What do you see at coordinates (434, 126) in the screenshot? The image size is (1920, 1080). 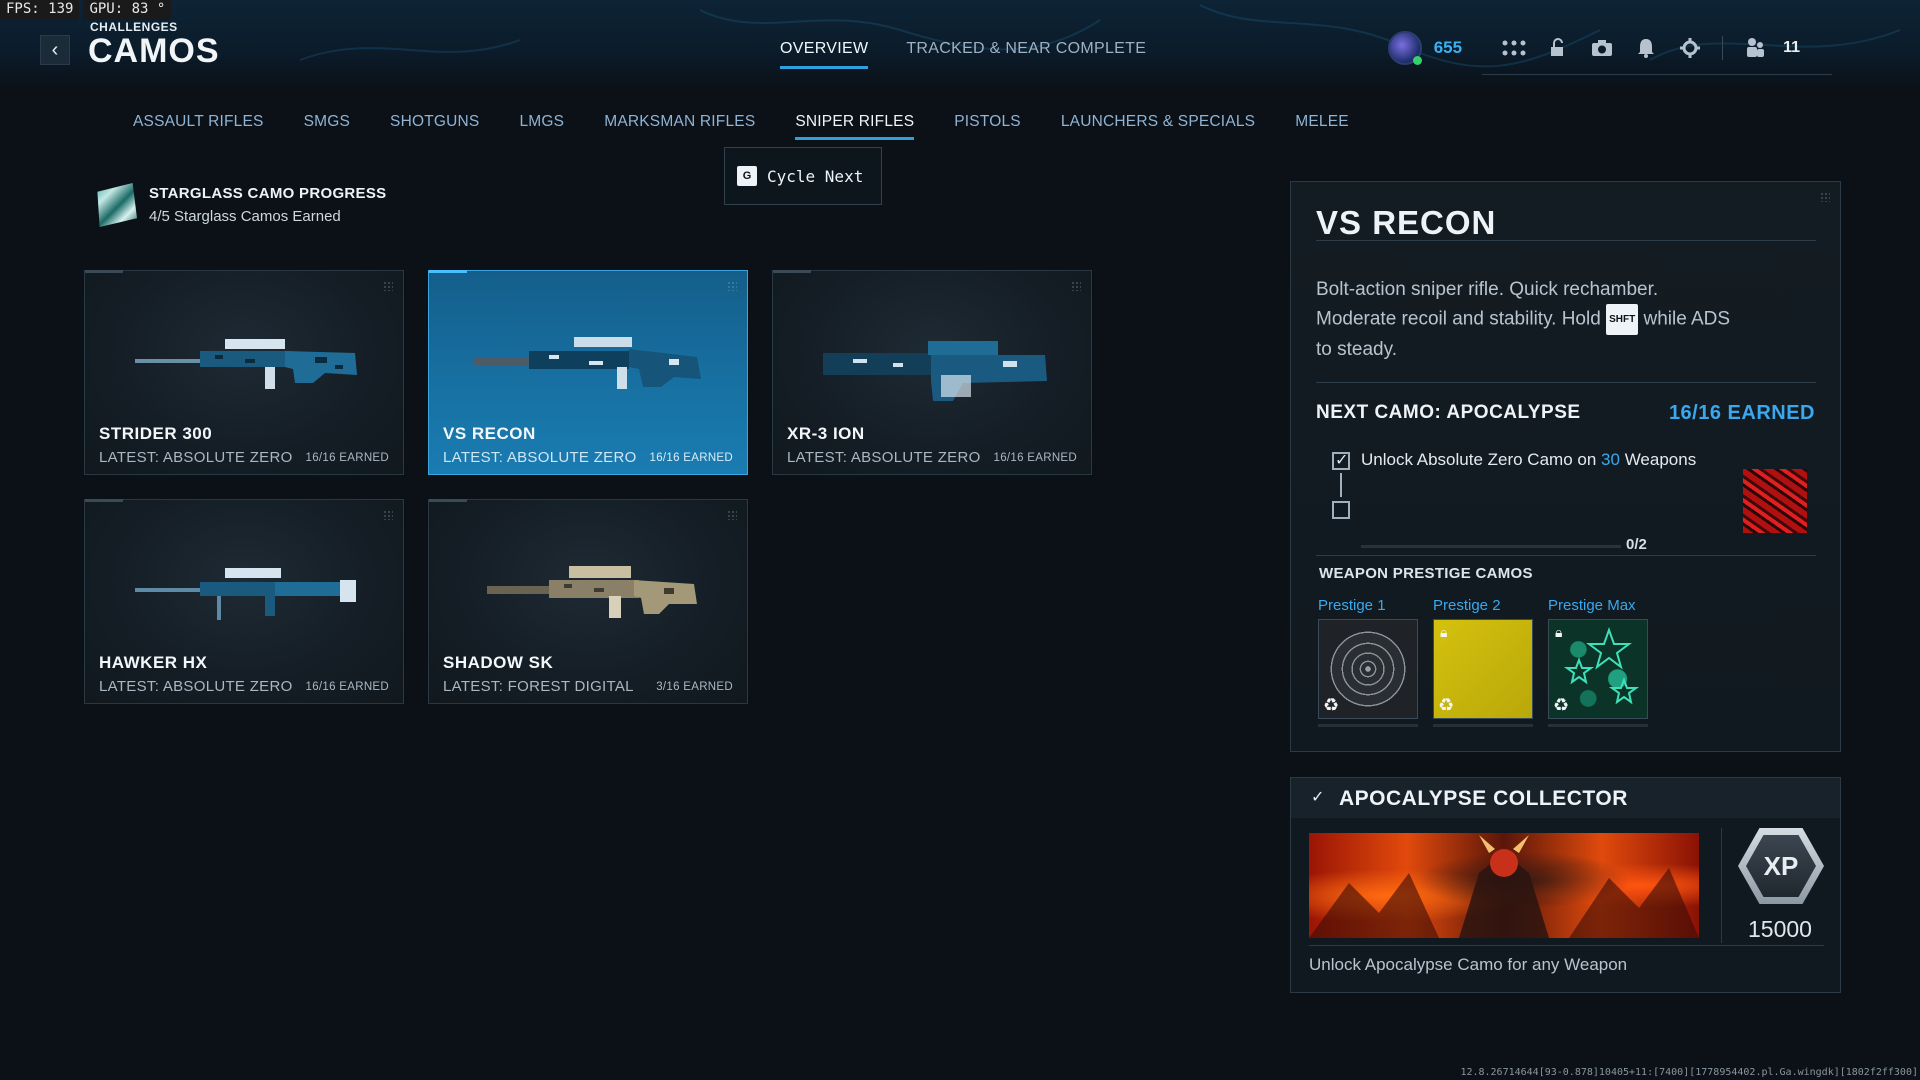 I see `tab-shotguns: SHOTGUNS` at bounding box center [434, 126].